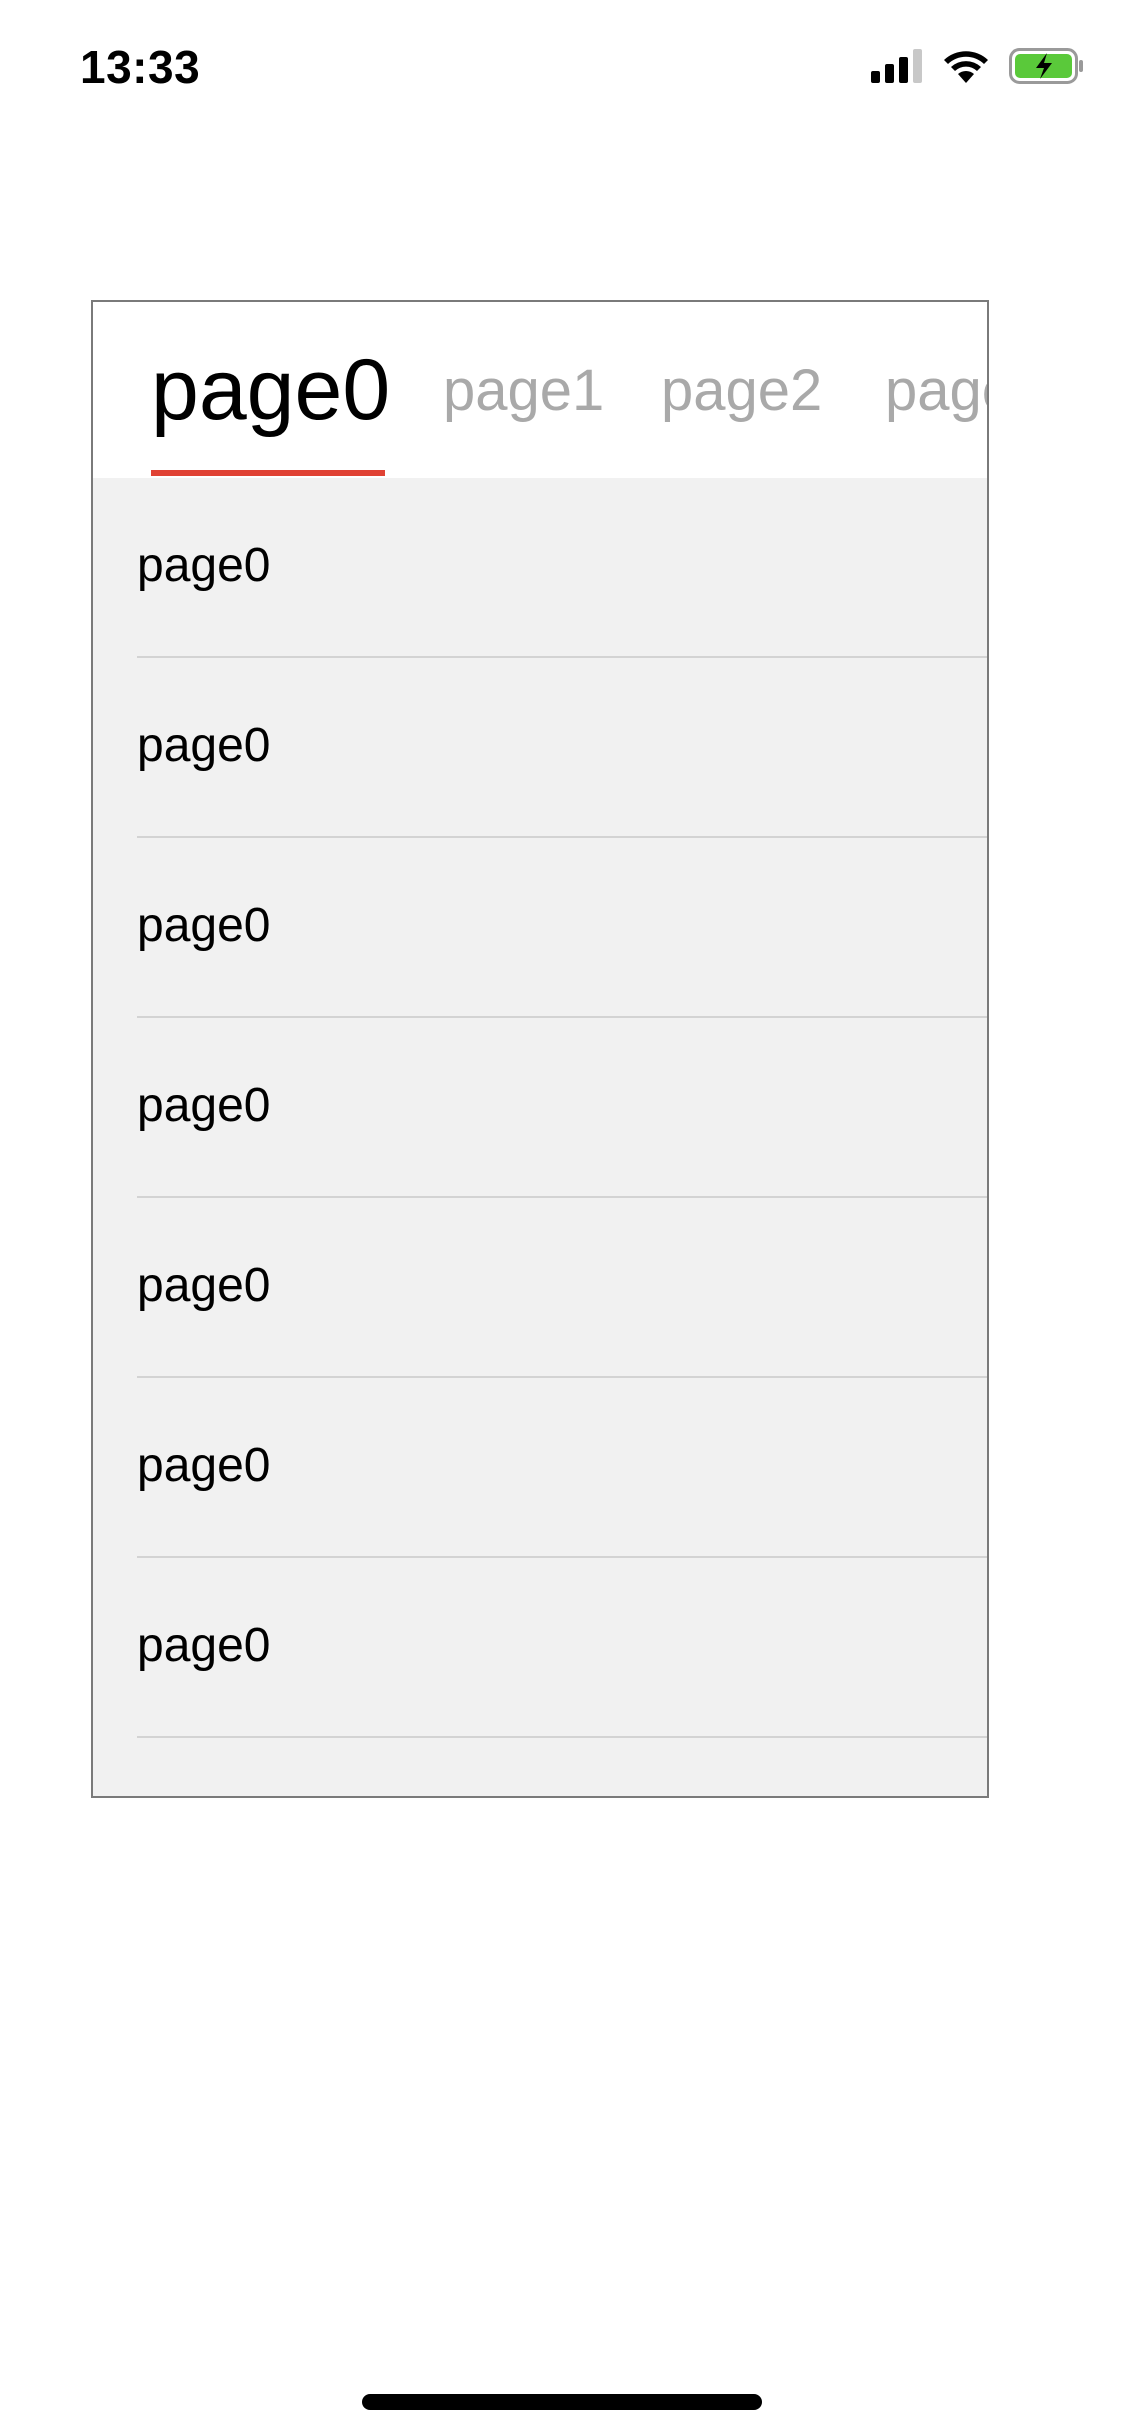 The image size is (1125, 2436). What do you see at coordinates (562, 2402) in the screenshot?
I see `home-indicator` at bounding box center [562, 2402].